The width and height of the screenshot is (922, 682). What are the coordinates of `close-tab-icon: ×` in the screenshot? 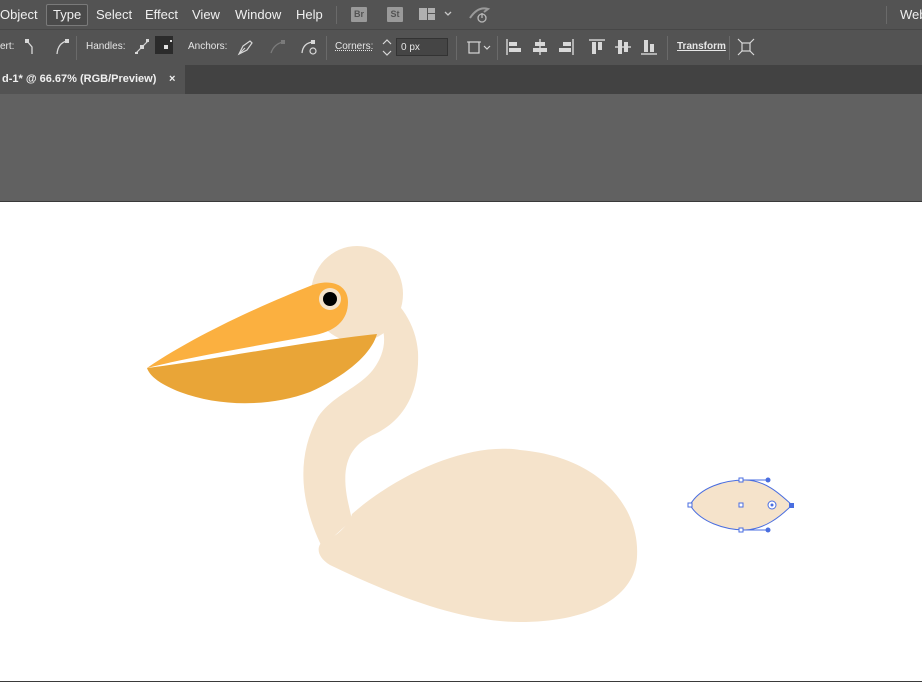 It's located at (175, 79).